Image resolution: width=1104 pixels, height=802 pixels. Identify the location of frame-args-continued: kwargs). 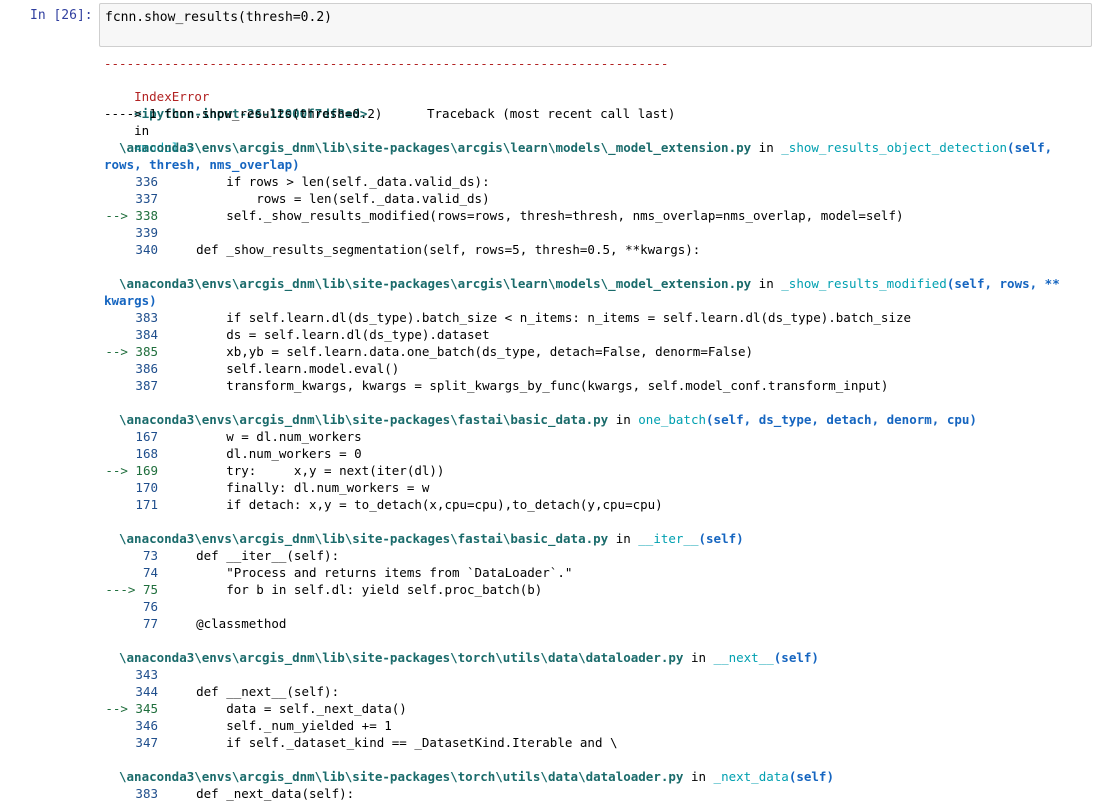
(130, 300).